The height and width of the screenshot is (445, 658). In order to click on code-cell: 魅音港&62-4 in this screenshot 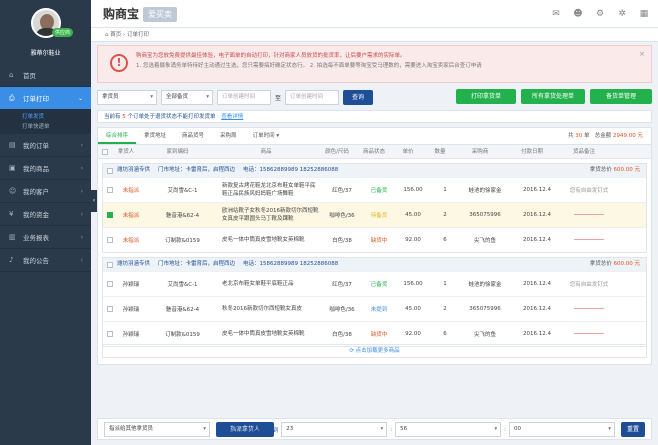, I will do `click(182, 310)`.